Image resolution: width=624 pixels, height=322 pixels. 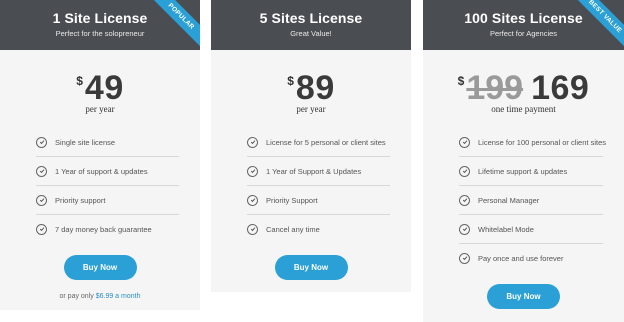 I want to click on plan-subtitle: Perfect for Agencies, so click(x=523, y=33).